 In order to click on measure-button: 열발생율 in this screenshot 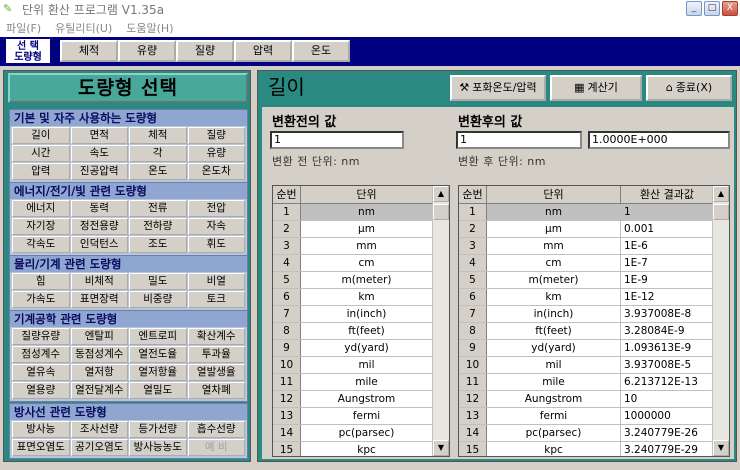, I will do `click(216, 372)`.